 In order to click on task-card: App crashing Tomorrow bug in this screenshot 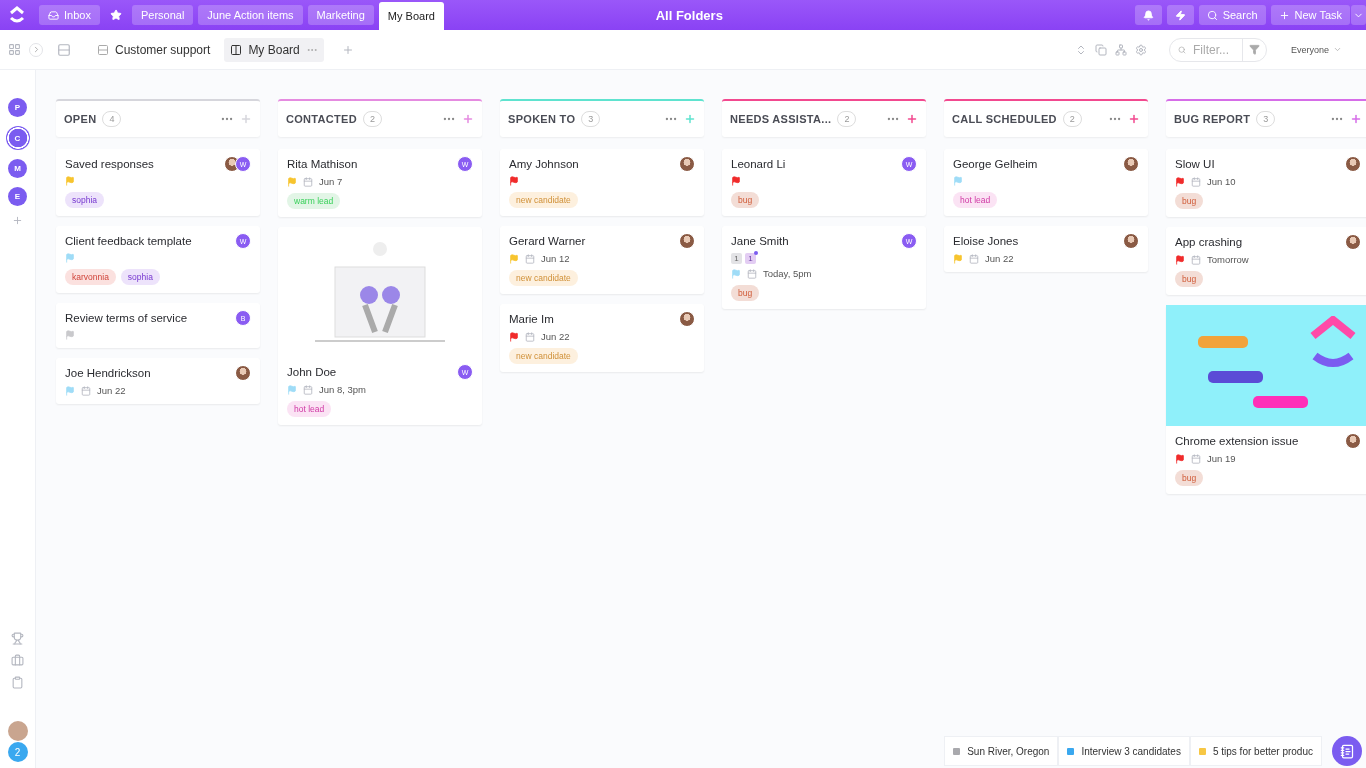, I will do `click(1266, 261)`.